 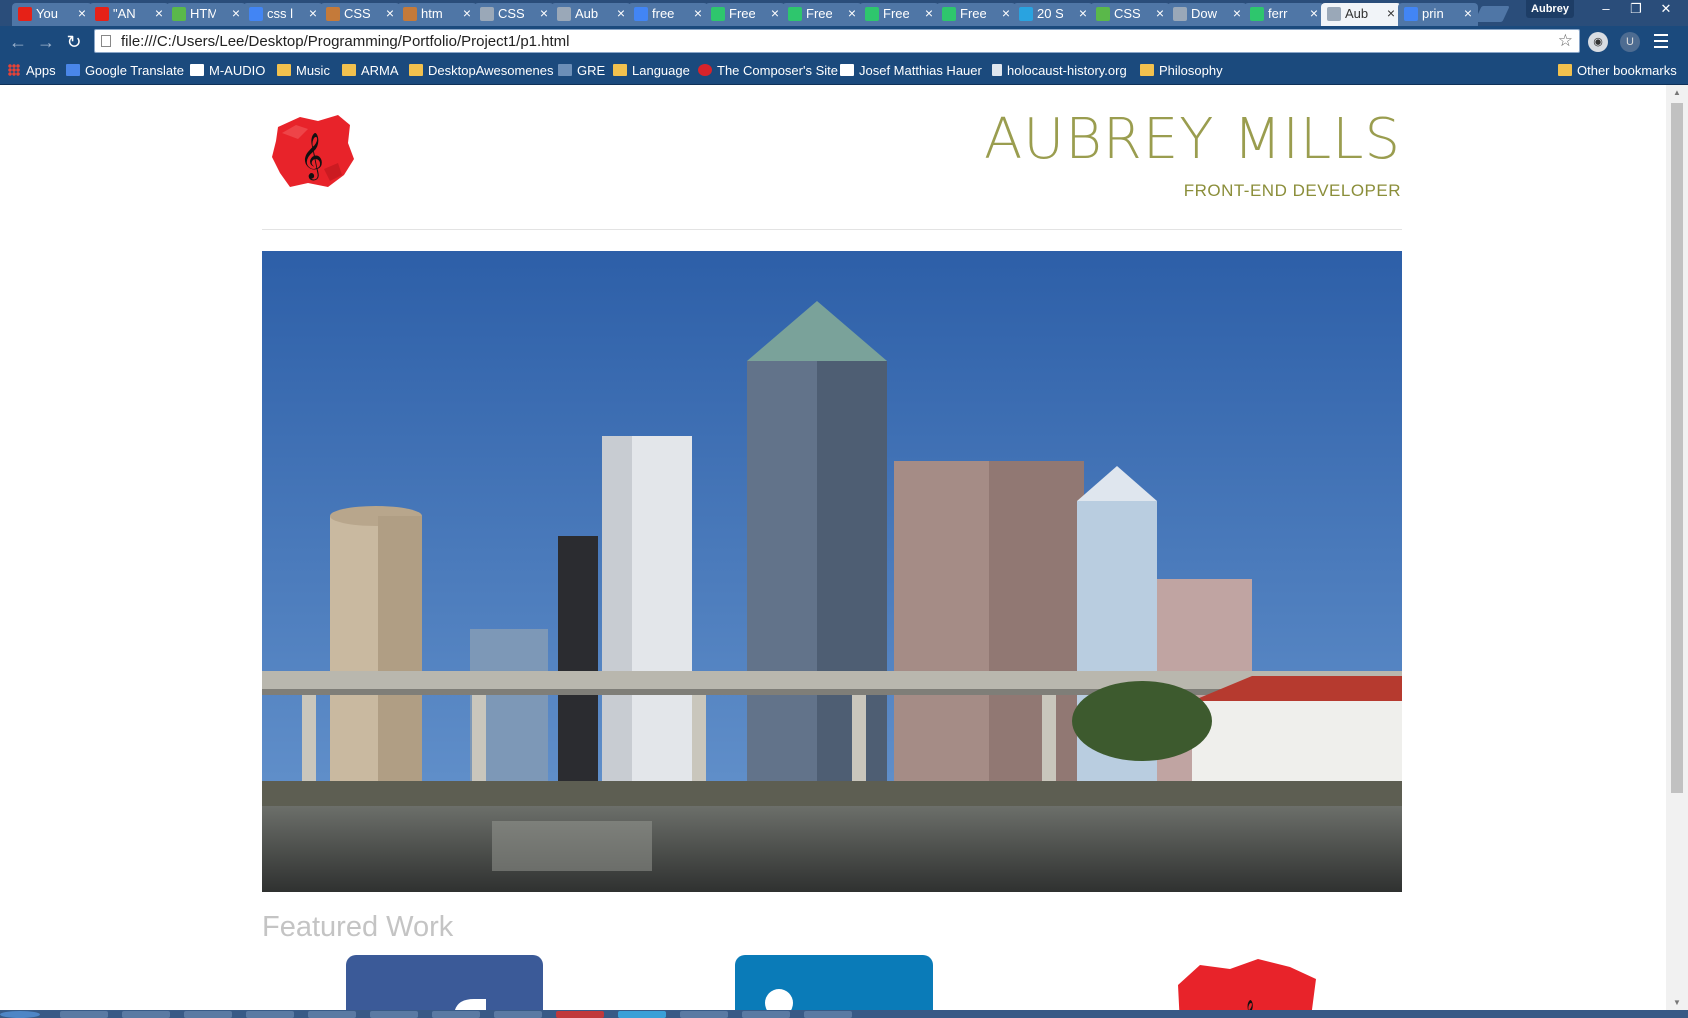 What do you see at coordinates (1666, 9) in the screenshot?
I see `close-window-icon: ✕` at bounding box center [1666, 9].